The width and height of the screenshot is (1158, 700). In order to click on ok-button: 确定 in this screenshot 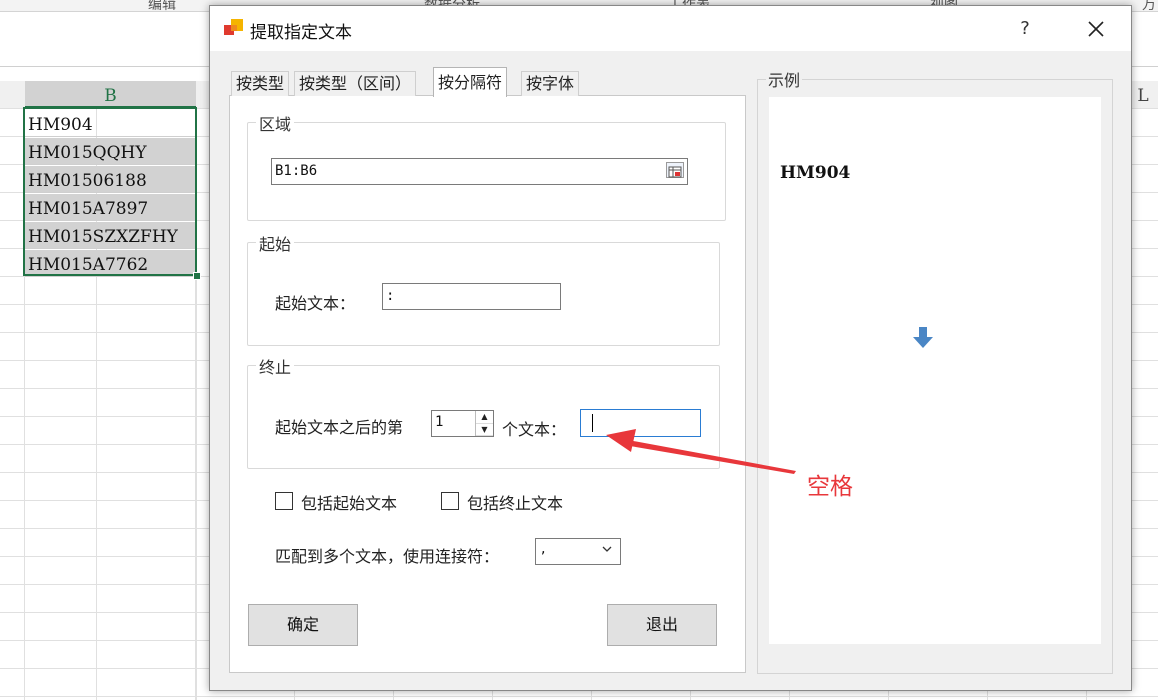, I will do `click(303, 625)`.